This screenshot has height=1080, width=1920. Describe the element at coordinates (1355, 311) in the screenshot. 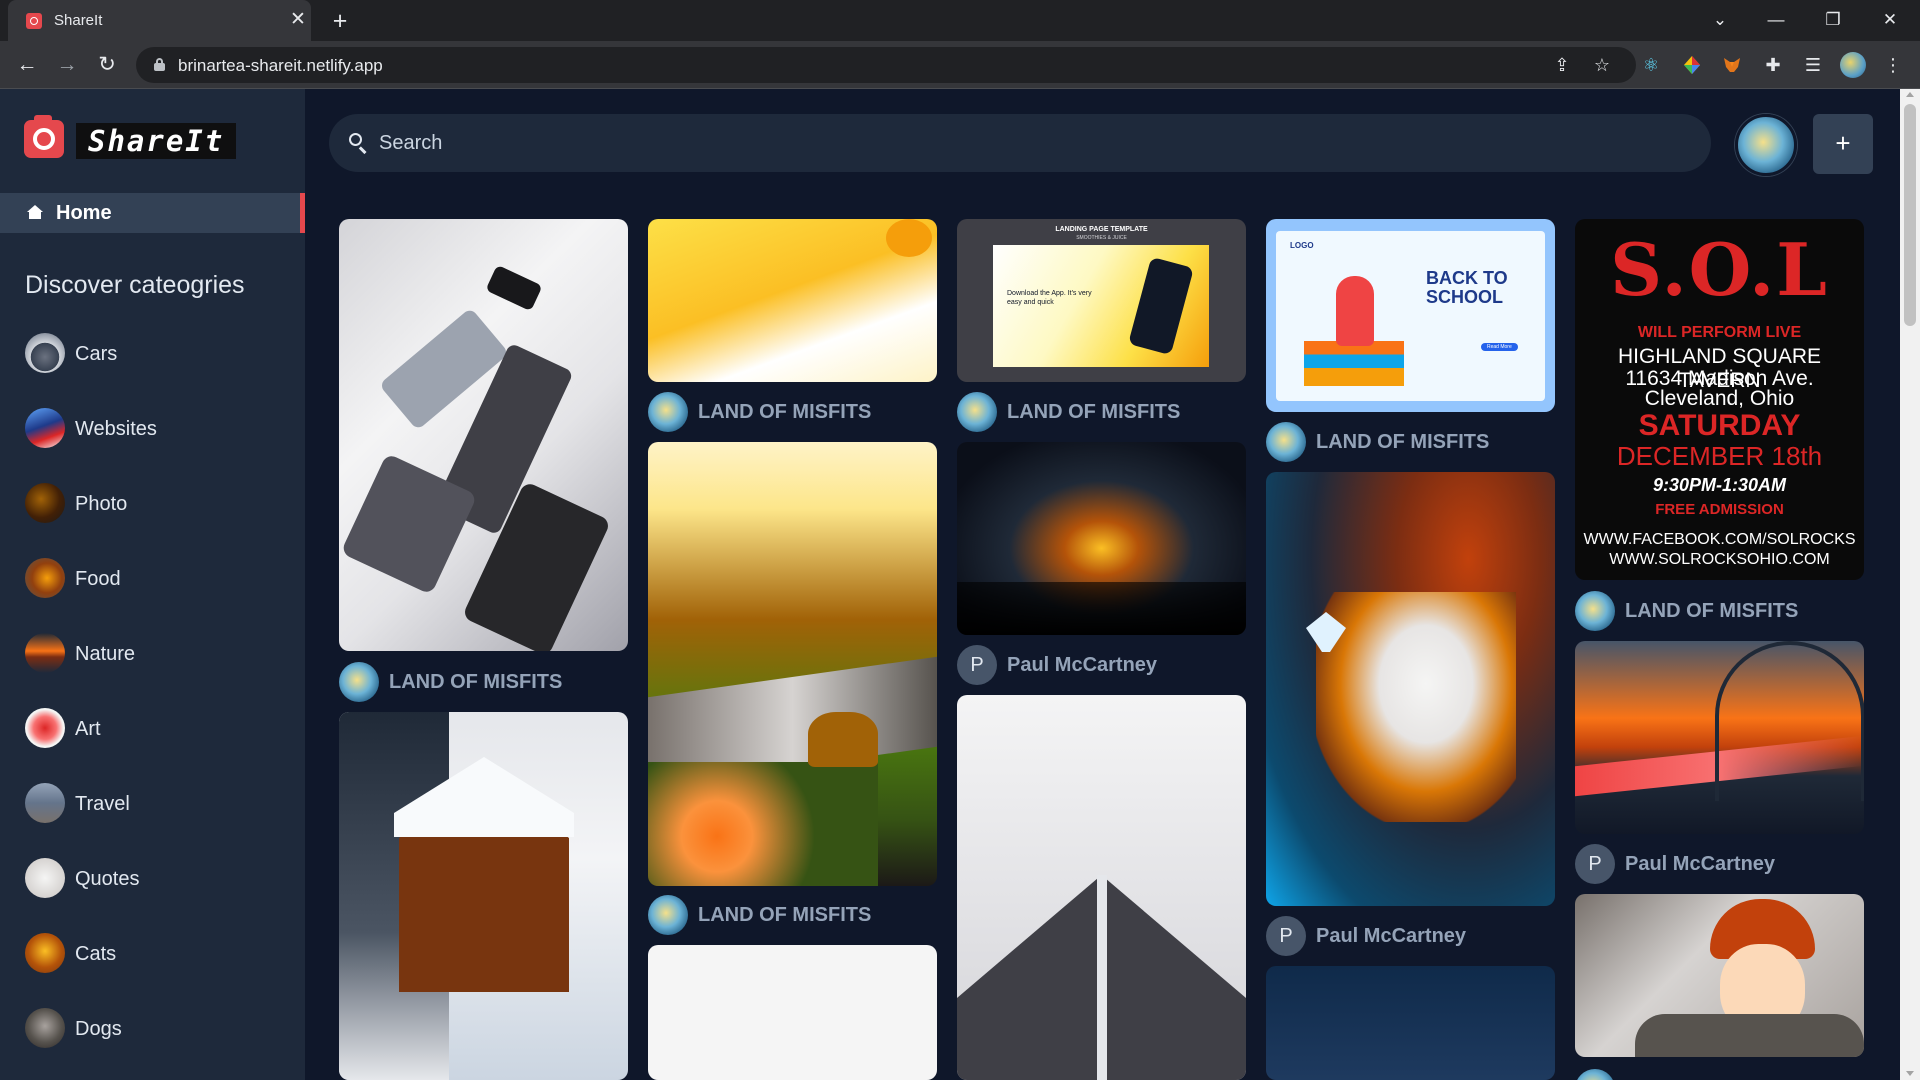

I see `student-figure` at that location.